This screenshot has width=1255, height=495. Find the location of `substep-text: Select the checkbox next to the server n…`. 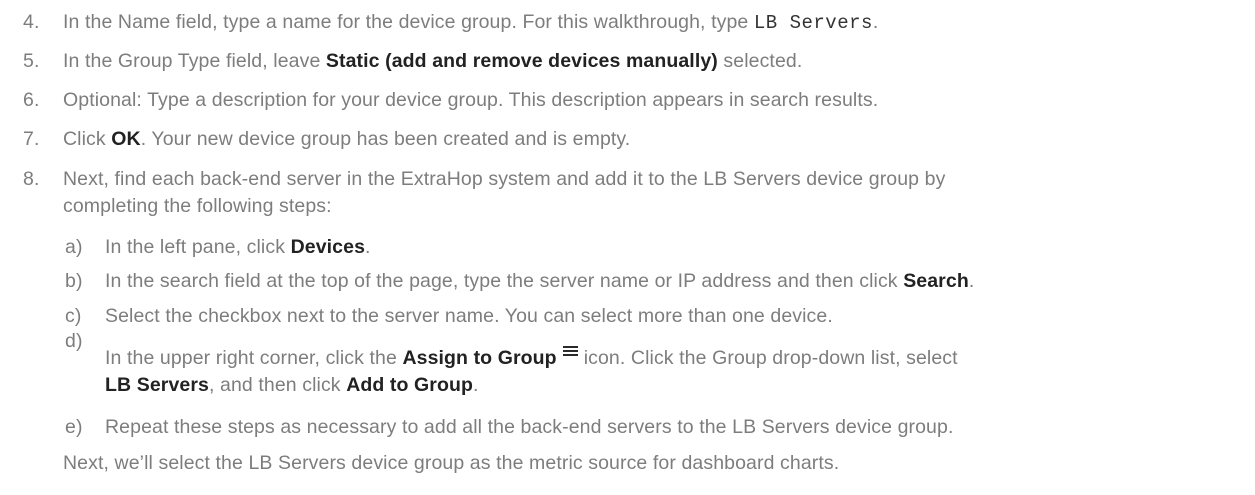

substep-text: Select the checkbox next to the server n… is located at coordinates (469, 316).